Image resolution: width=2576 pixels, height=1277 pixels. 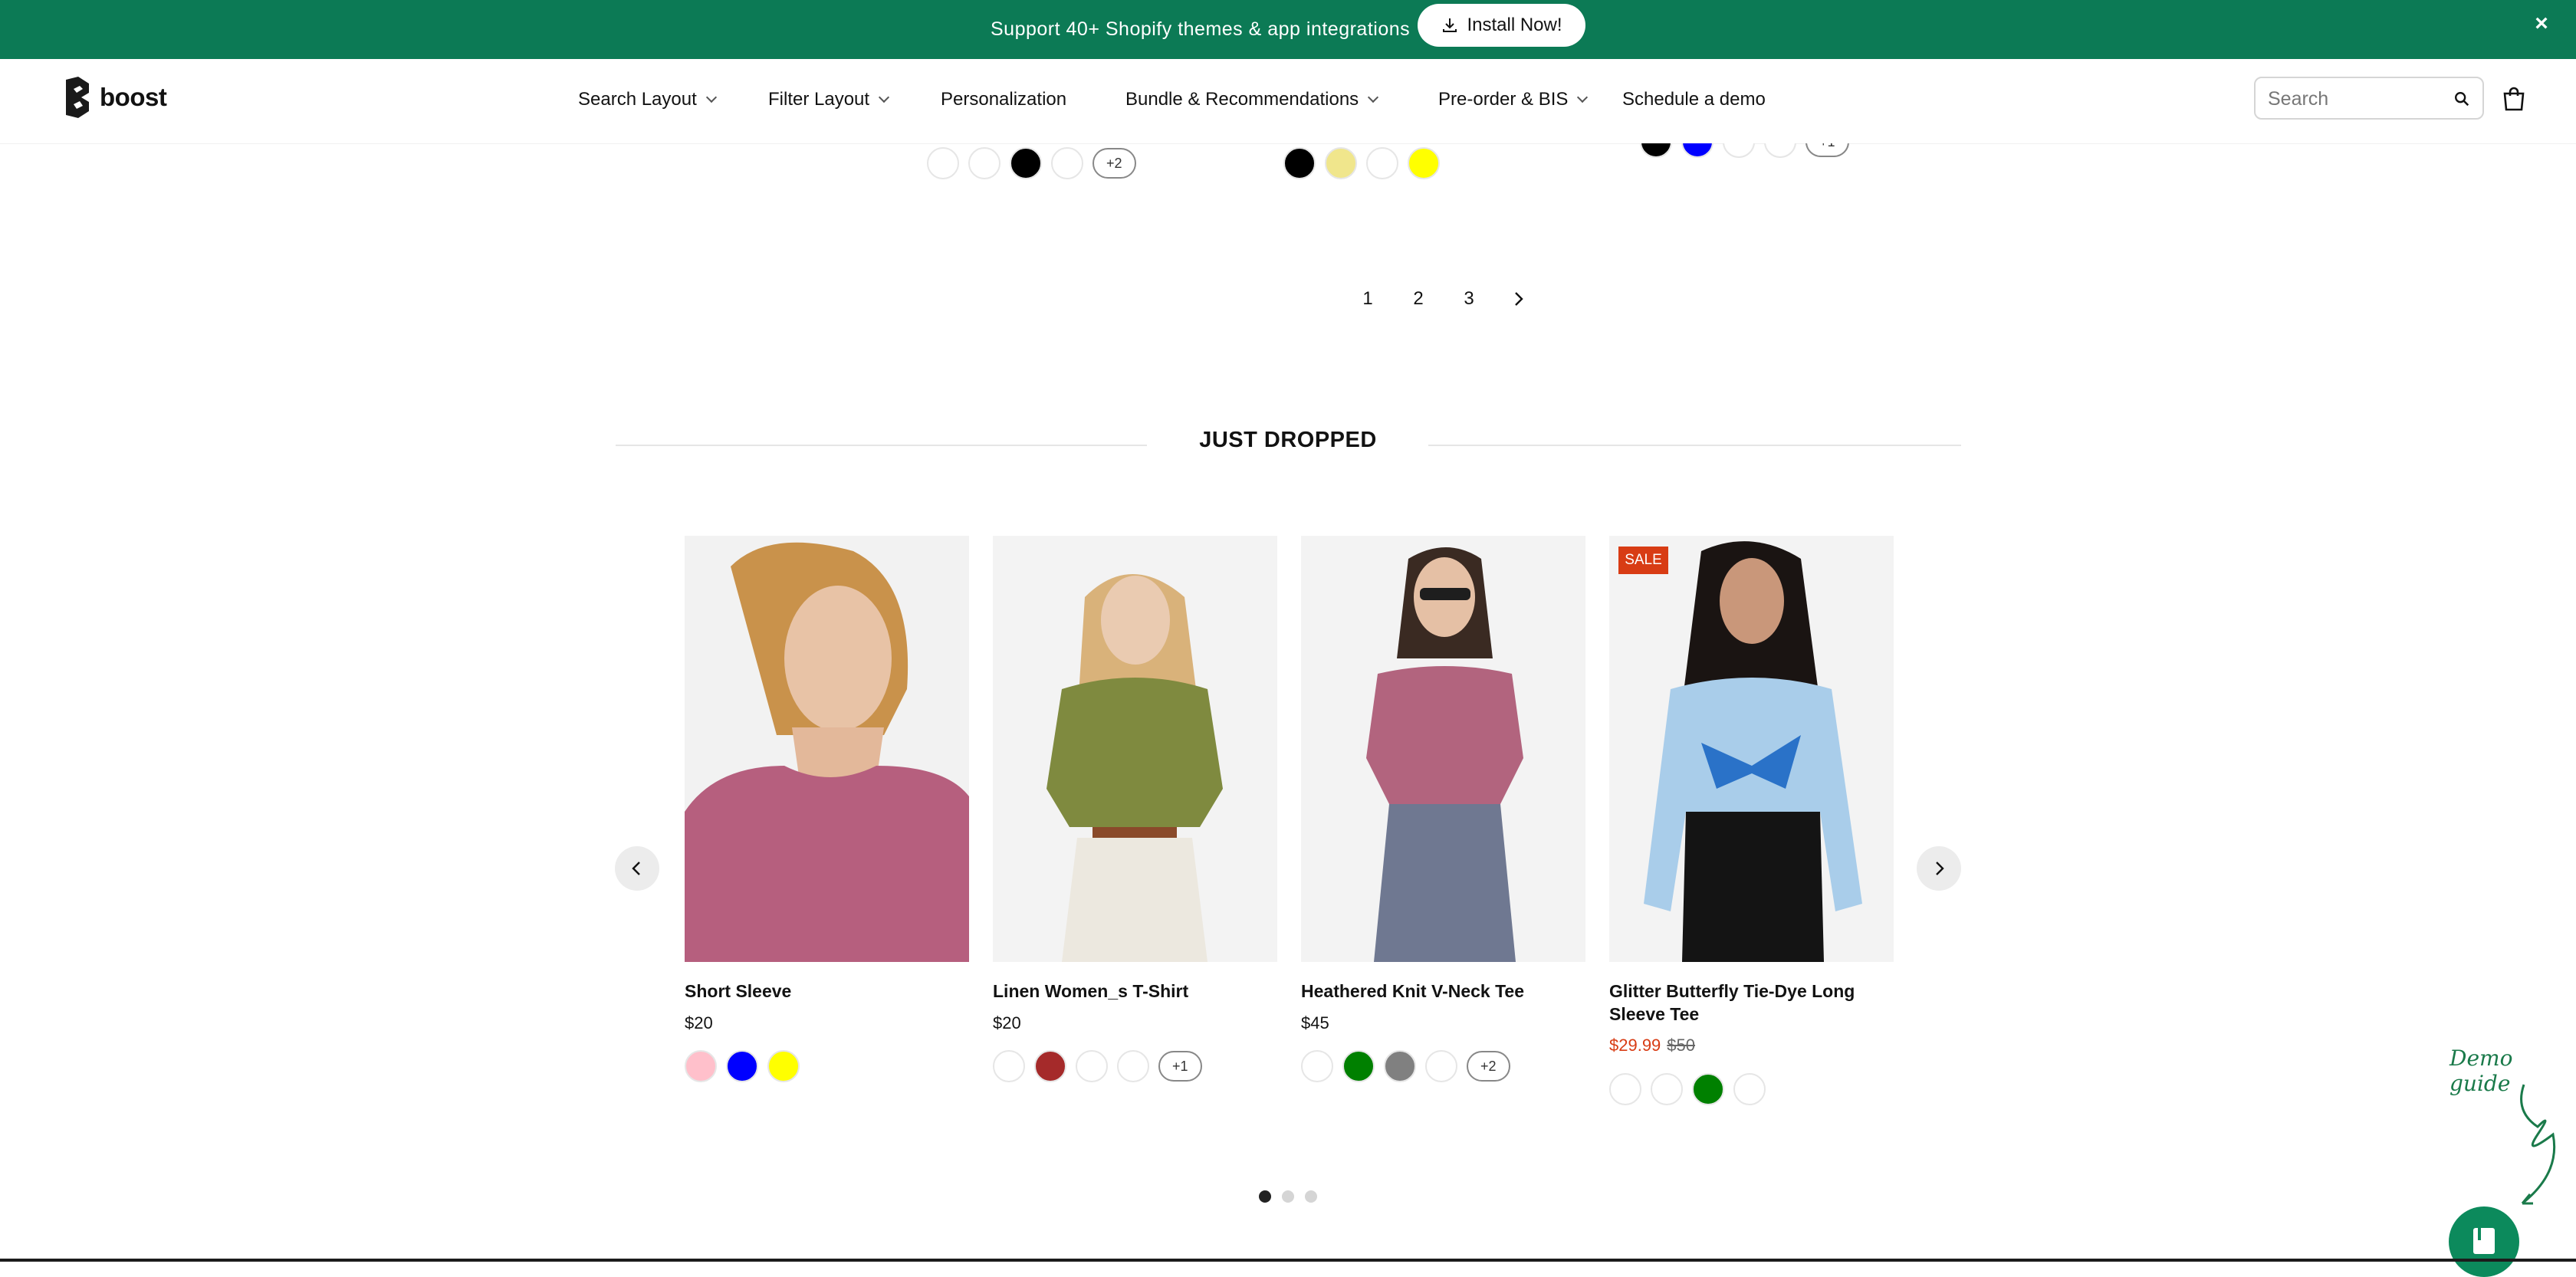 What do you see at coordinates (2541, 23) in the screenshot?
I see `close-icon: ×` at bounding box center [2541, 23].